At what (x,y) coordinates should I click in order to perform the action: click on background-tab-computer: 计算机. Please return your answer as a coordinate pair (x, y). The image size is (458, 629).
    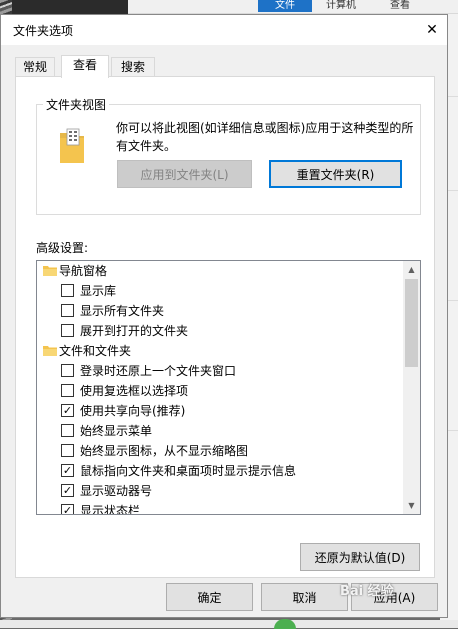
    Looking at the image, I should click on (341, 6).